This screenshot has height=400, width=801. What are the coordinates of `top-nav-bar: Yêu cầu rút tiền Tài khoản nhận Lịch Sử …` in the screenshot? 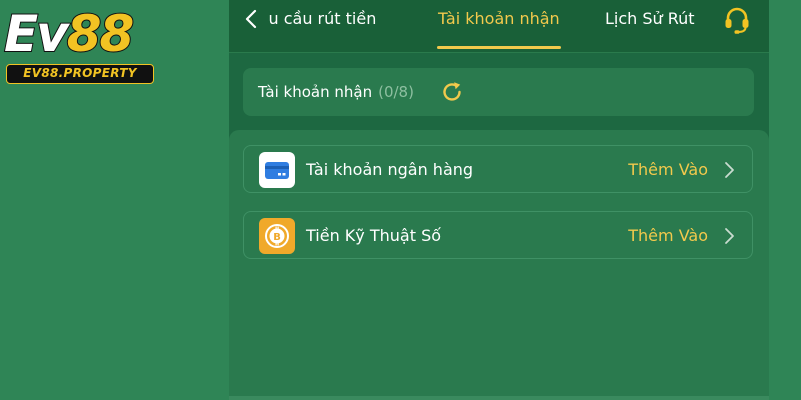 It's located at (499, 26).